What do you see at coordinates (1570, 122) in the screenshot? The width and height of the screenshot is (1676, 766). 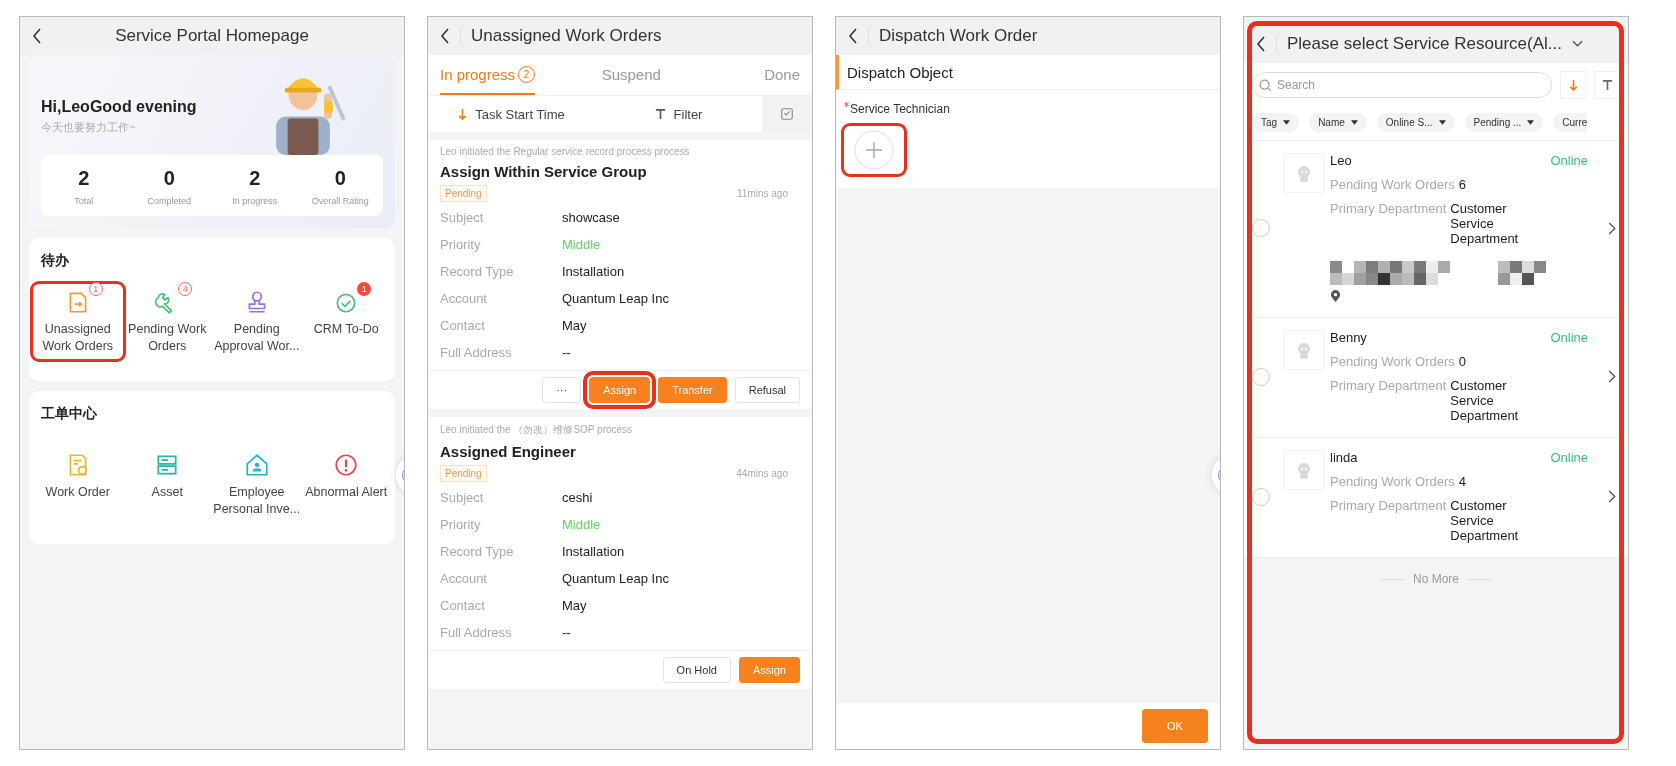 I see `filter-chip: Curre` at bounding box center [1570, 122].